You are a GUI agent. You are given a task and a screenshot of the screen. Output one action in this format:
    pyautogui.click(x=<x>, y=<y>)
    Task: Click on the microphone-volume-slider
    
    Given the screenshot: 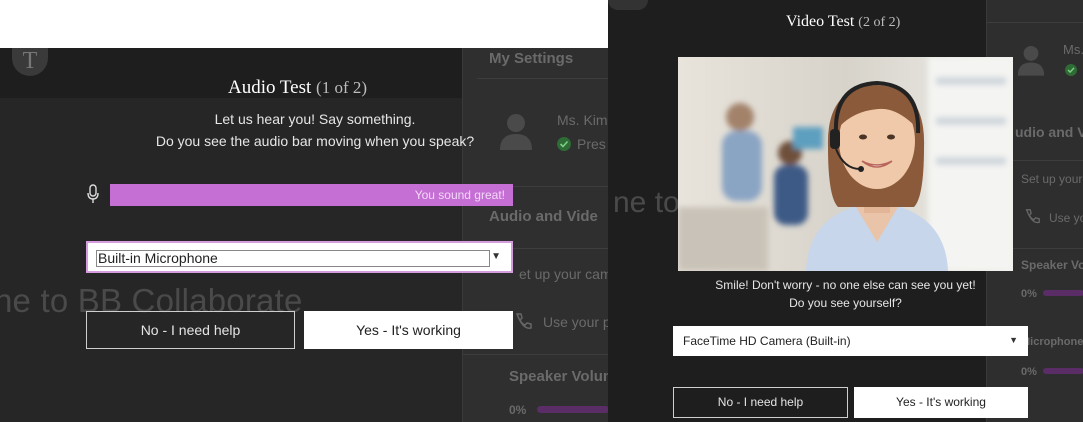 What is the action you would take?
    pyautogui.click(x=1063, y=371)
    